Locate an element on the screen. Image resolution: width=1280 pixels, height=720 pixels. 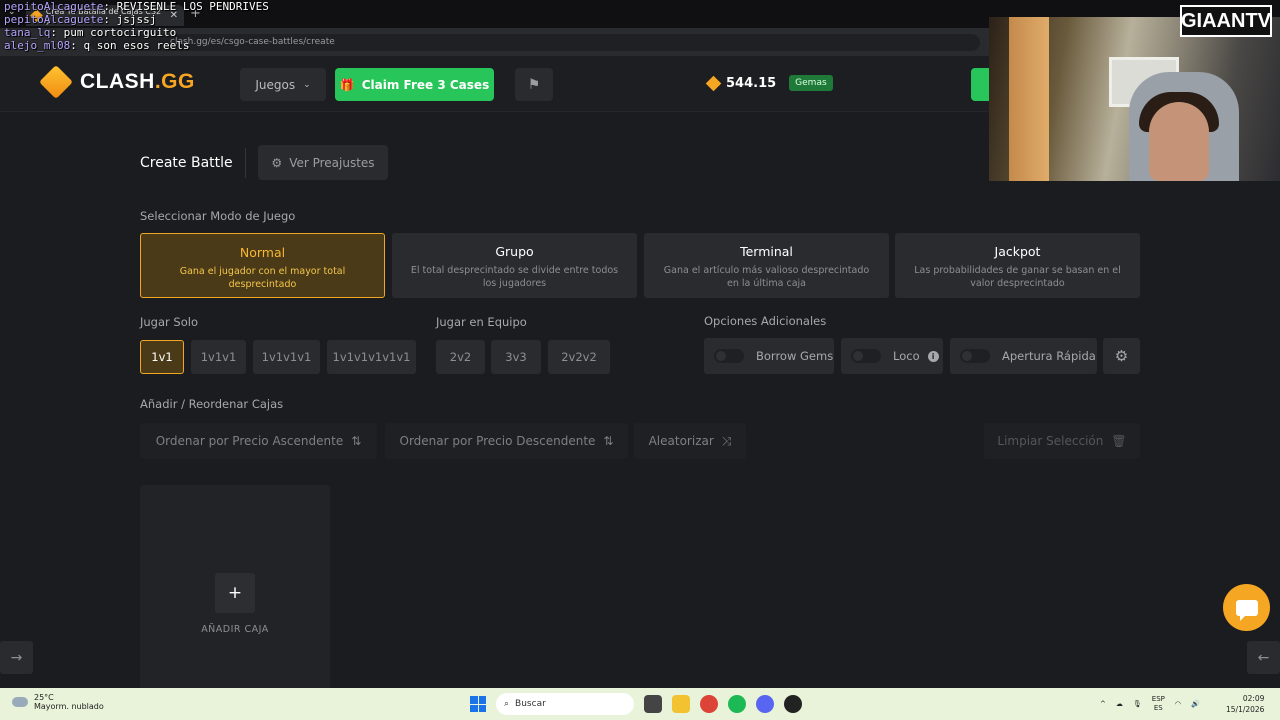
network-icon: ☁ is located at coordinates (1119, 704).